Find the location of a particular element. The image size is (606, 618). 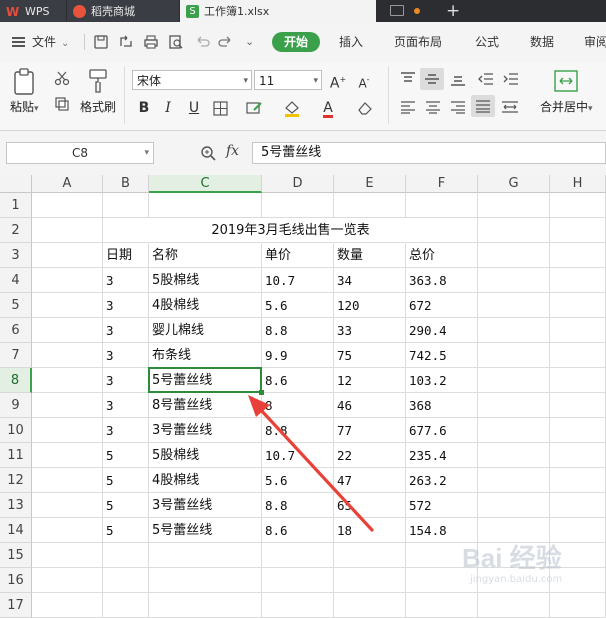

table-cell: 3号蕾丝线 is located at coordinates (205, 505).